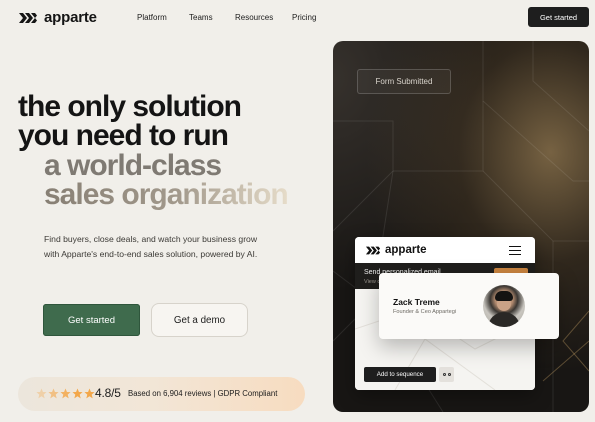 The width and height of the screenshot is (595, 422). What do you see at coordinates (416, 302) in the screenshot?
I see `contact-name: Zack Treme` at bounding box center [416, 302].